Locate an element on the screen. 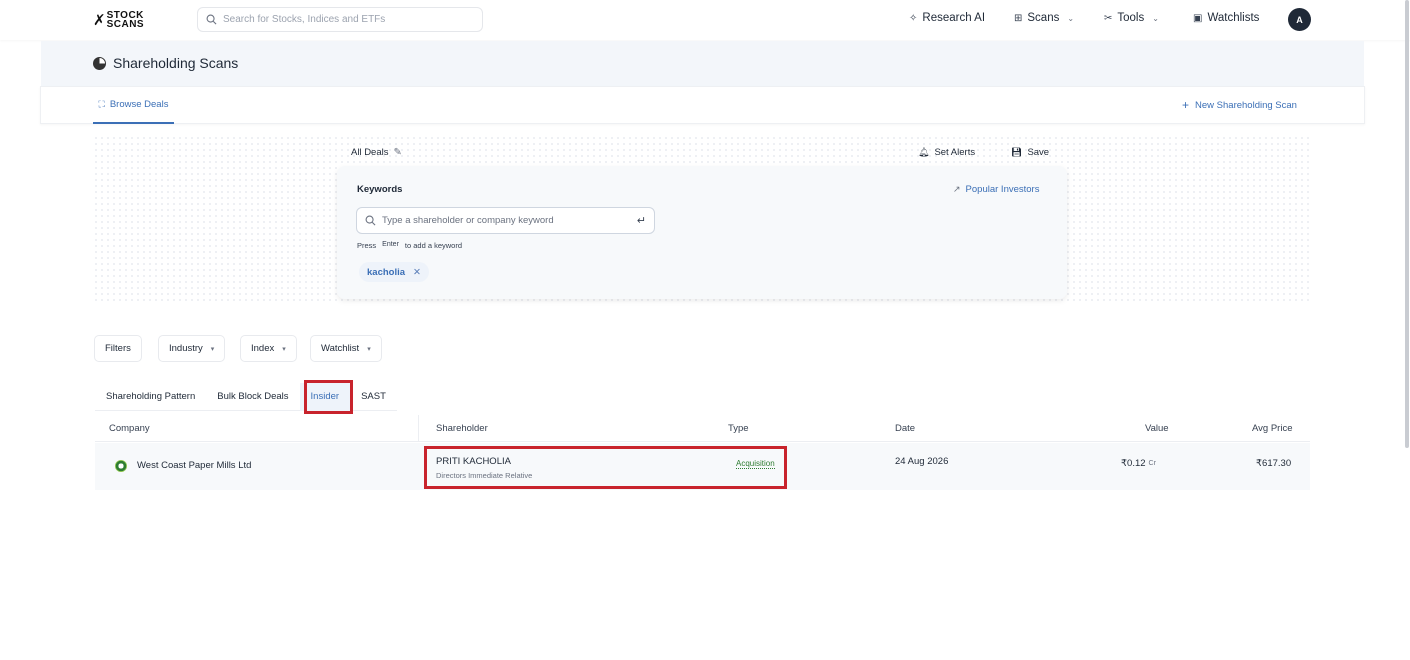  page-scrollbar is located at coordinates (1407, 224).